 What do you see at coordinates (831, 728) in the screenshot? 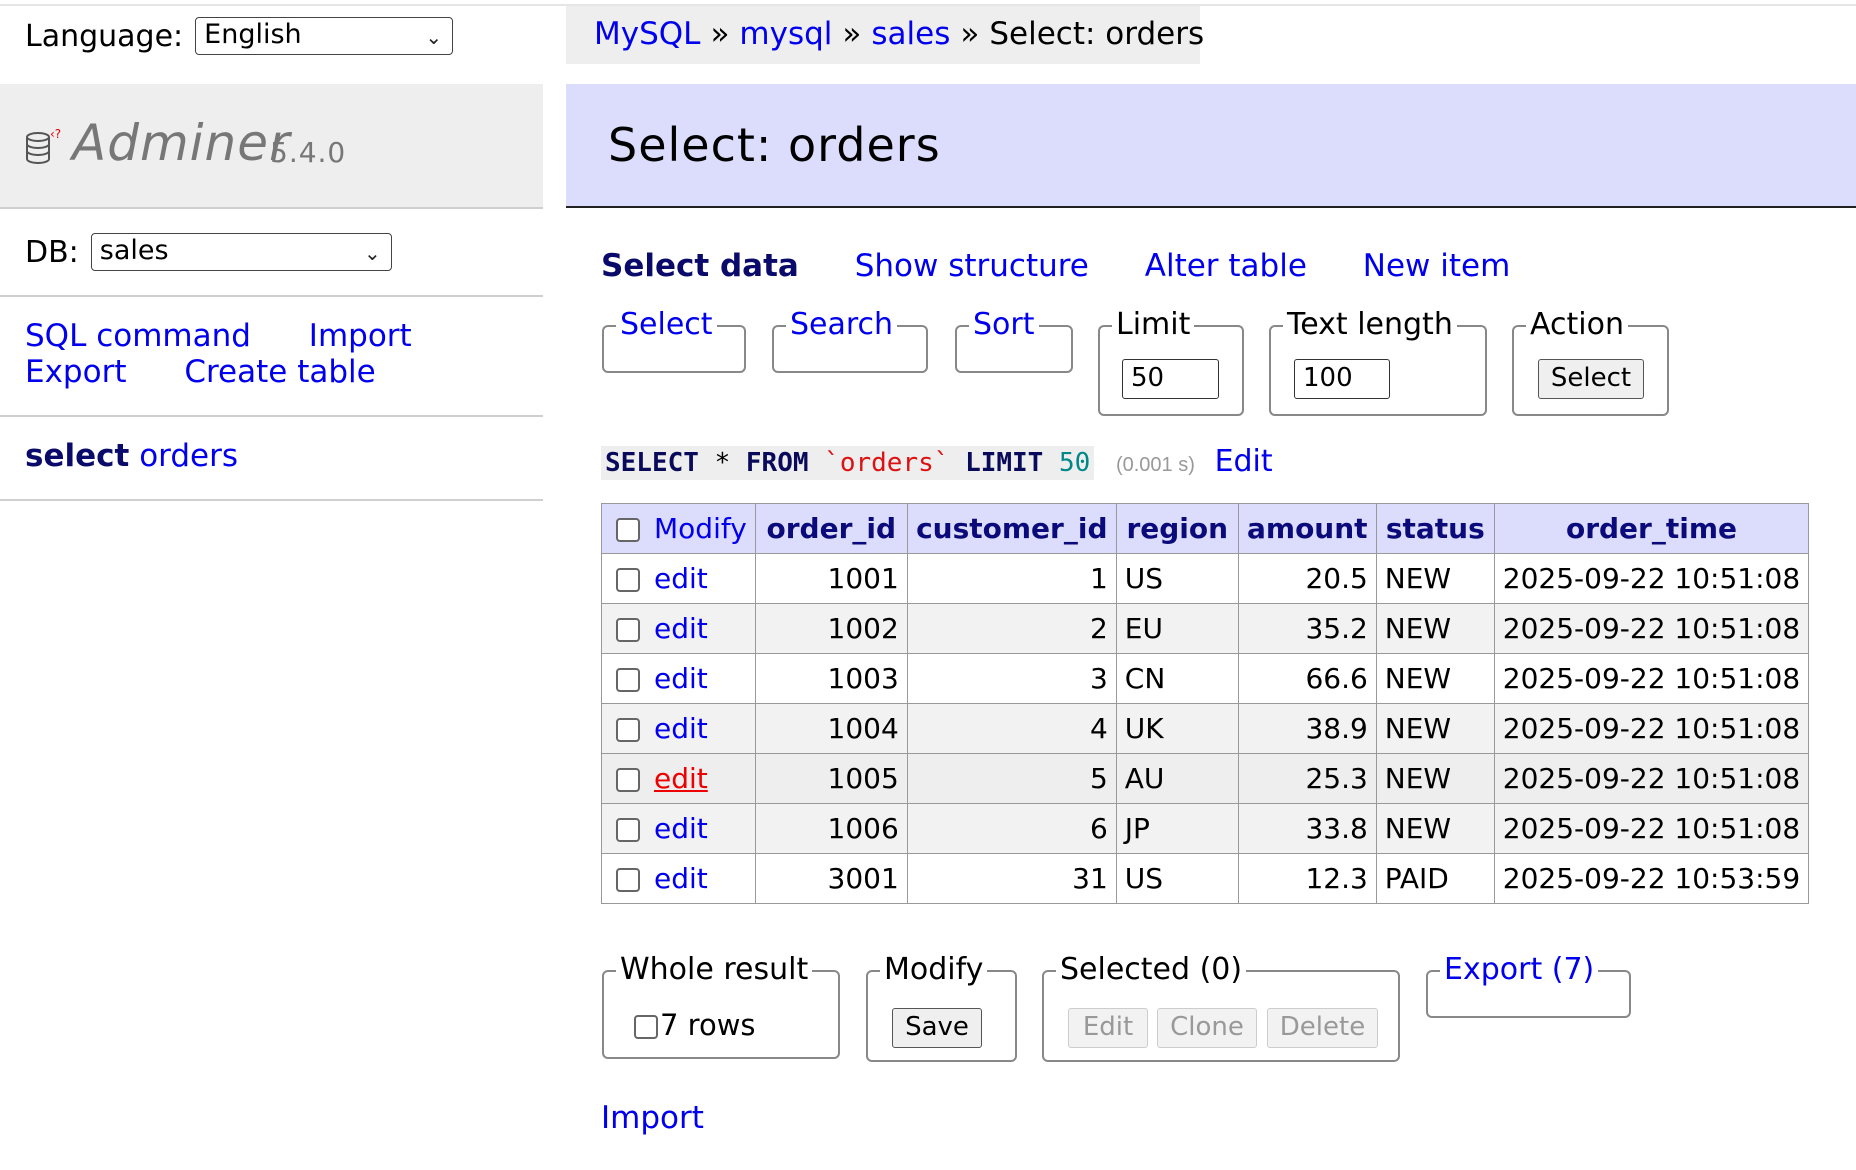
I see `cell-order-id: 1004` at bounding box center [831, 728].